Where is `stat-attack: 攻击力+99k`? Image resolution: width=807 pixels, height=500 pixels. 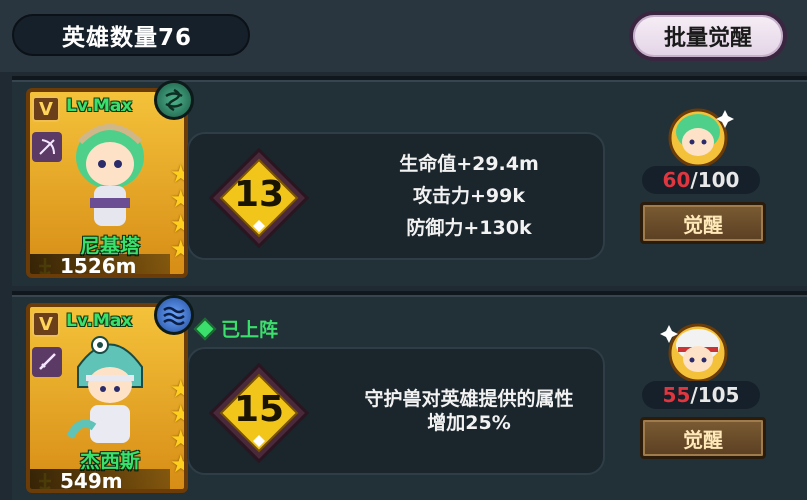
stat-attack: 攻击力+99k is located at coordinates (469, 196).